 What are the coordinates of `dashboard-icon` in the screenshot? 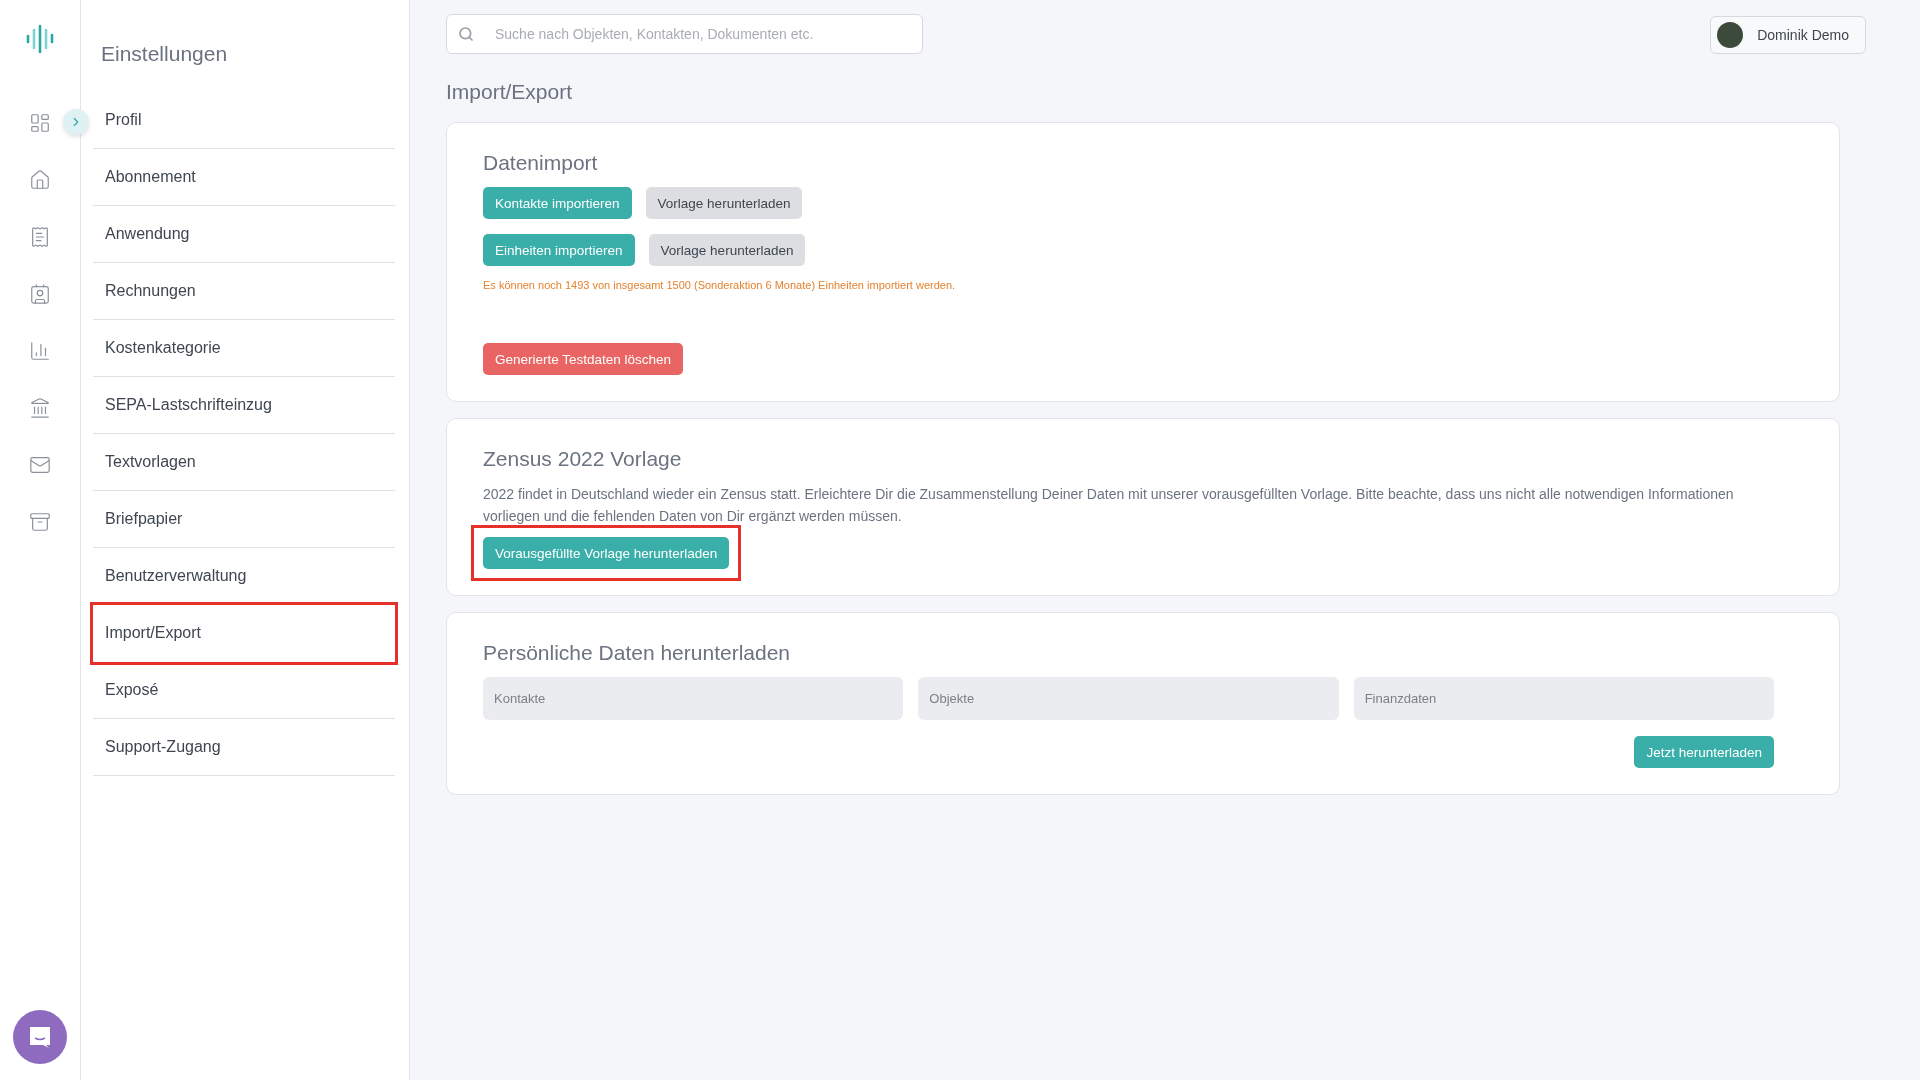 It's located at (40, 123).